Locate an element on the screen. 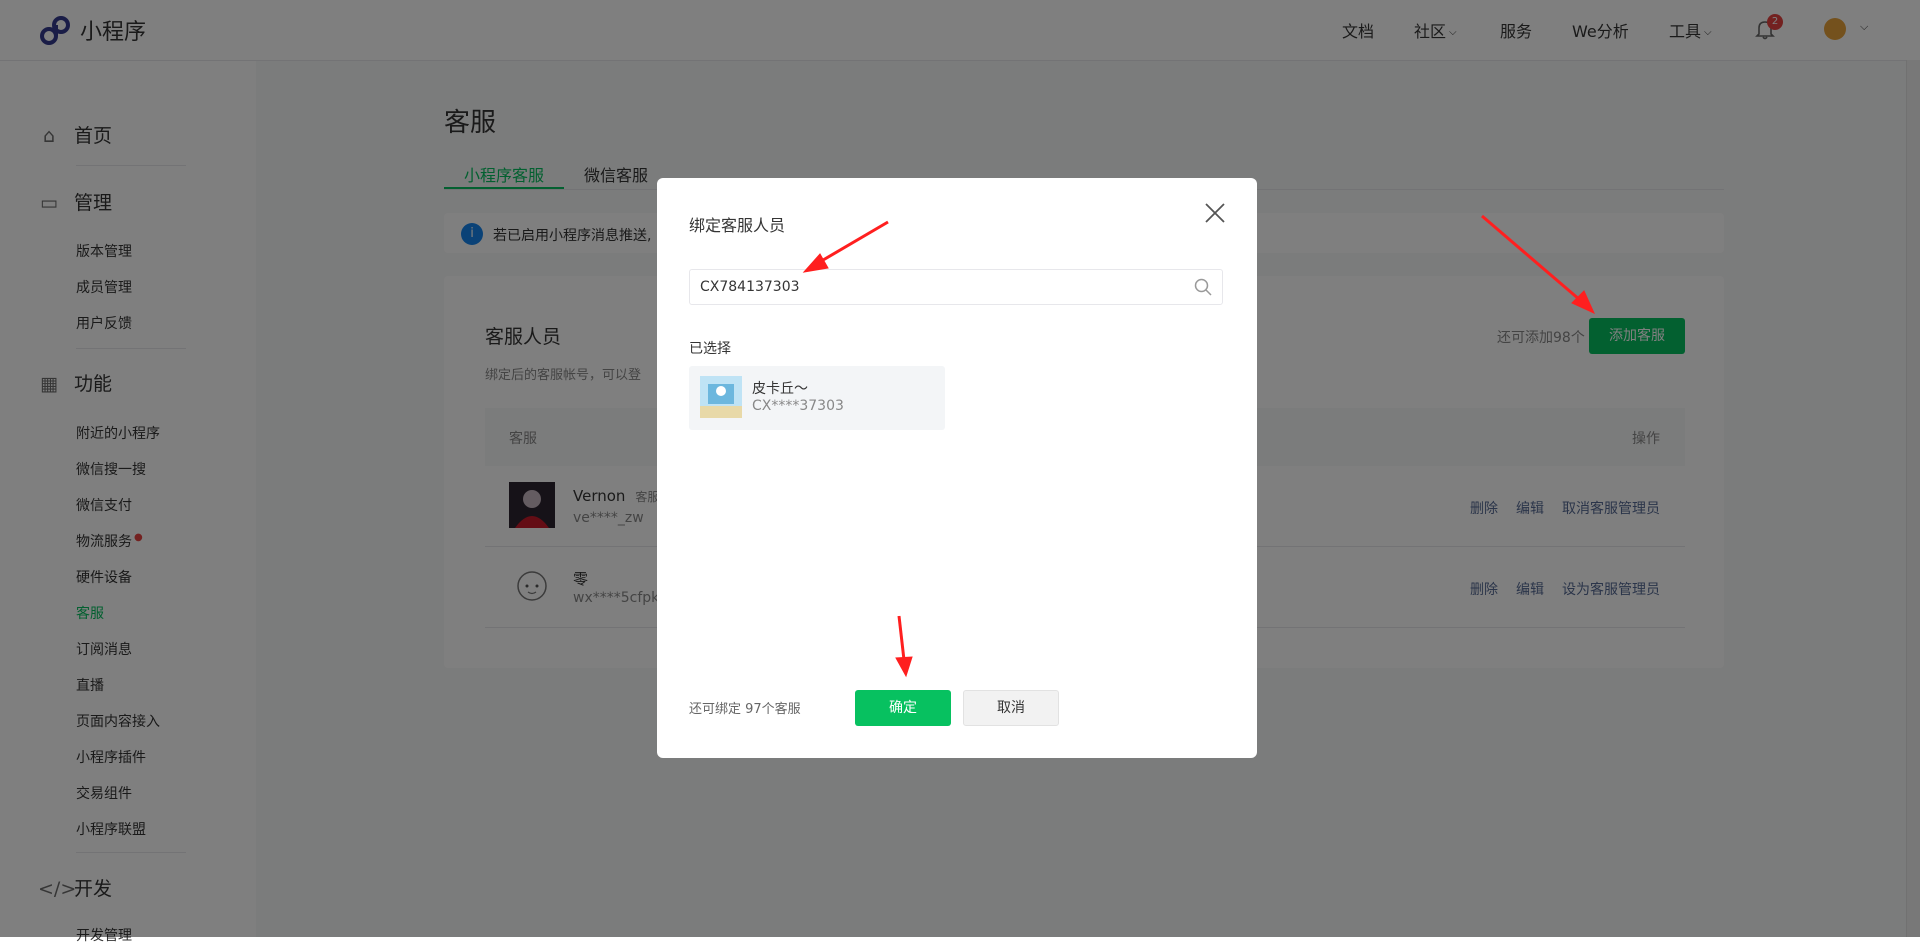 This screenshot has height=945, width=1920. search-input is located at coordinates (940, 287).